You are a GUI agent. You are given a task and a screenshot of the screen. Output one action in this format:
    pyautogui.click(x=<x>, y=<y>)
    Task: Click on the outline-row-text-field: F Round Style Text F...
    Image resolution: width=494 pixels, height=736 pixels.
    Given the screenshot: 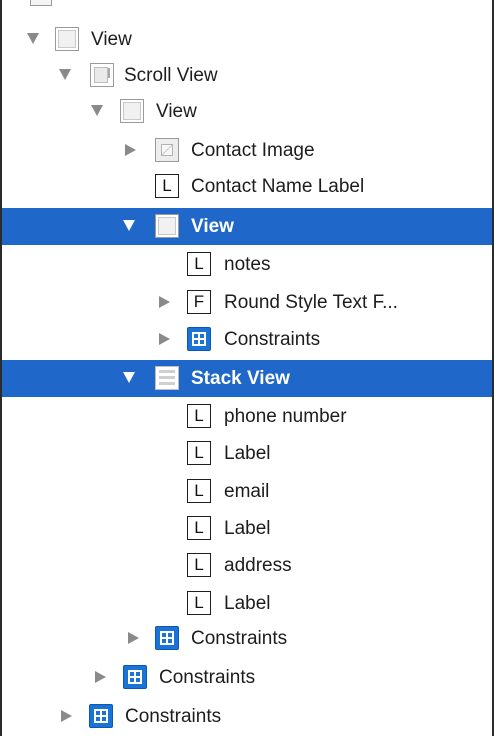 What is the action you would take?
    pyautogui.click(x=247, y=302)
    